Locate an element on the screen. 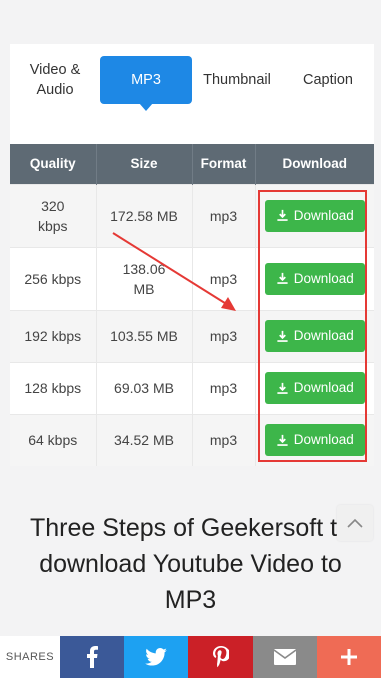 This screenshot has width=381, height=678. tab-label: MP3 is located at coordinates (146, 80).